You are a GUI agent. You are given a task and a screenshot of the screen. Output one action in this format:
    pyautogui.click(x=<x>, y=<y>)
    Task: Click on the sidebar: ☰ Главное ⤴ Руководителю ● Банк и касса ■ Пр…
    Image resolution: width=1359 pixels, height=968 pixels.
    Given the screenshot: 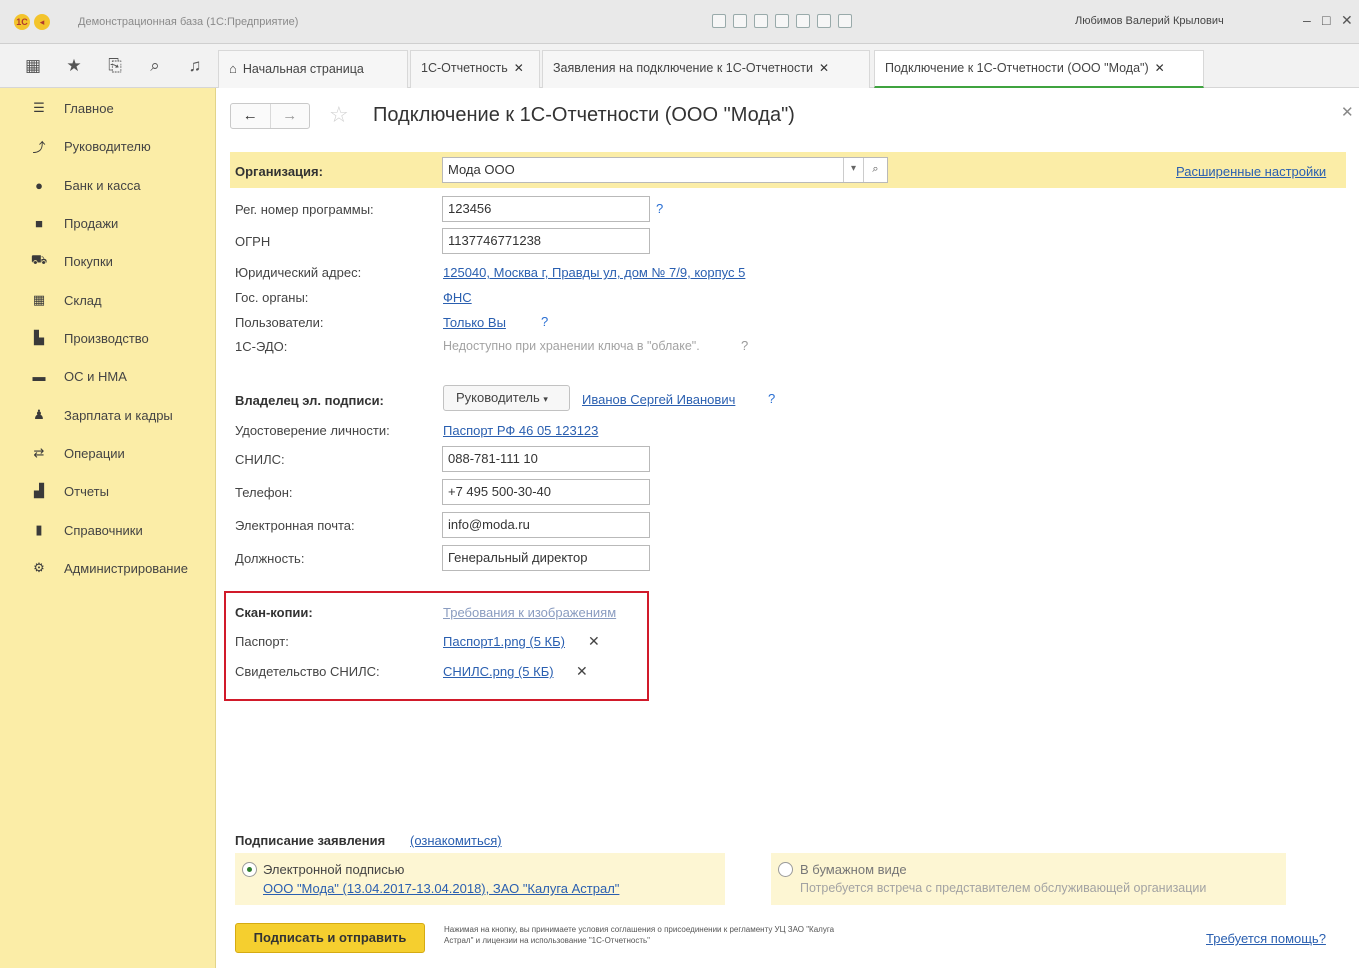 What is the action you would take?
    pyautogui.click(x=108, y=528)
    